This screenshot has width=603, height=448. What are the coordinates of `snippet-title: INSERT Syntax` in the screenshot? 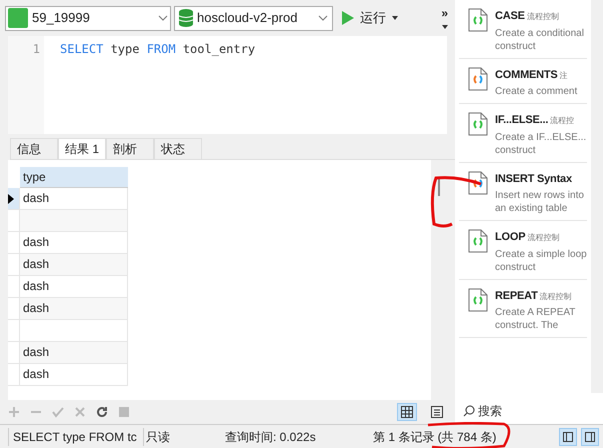 It's located at (533, 179).